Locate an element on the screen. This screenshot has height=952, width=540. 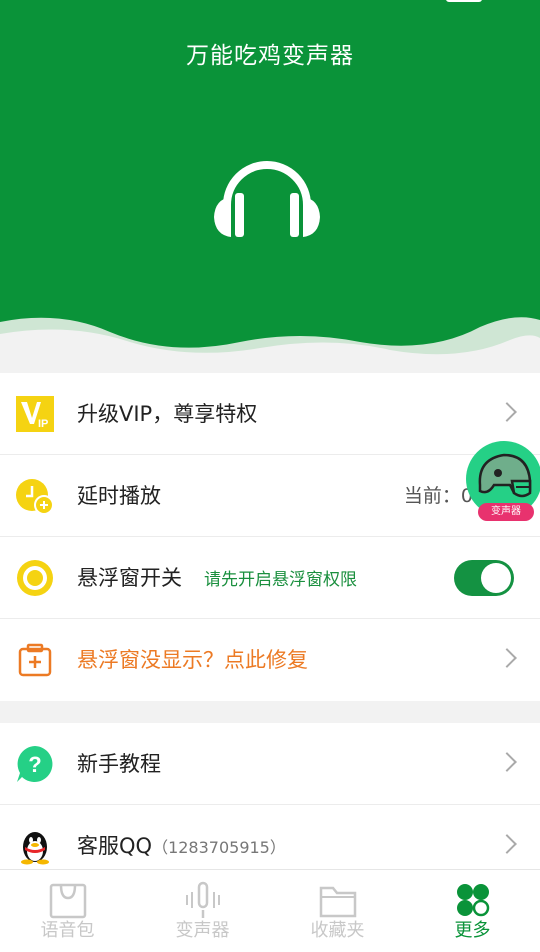
tab-voice-changer: 变声器 is located at coordinates (202, 911).